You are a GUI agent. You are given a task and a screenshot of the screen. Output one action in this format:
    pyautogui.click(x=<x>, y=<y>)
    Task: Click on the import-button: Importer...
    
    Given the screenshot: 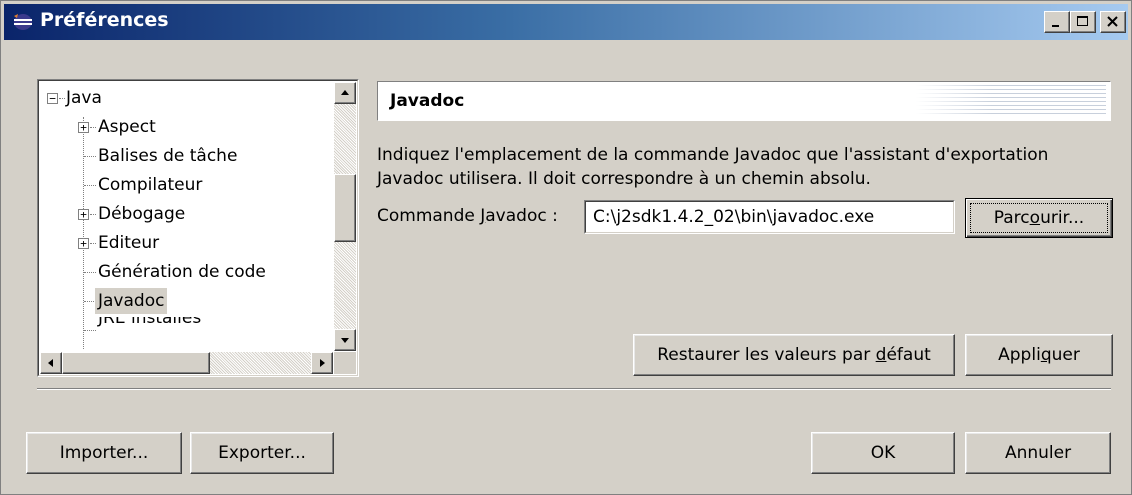 What is the action you would take?
    pyautogui.click(x=104, y=453)
    